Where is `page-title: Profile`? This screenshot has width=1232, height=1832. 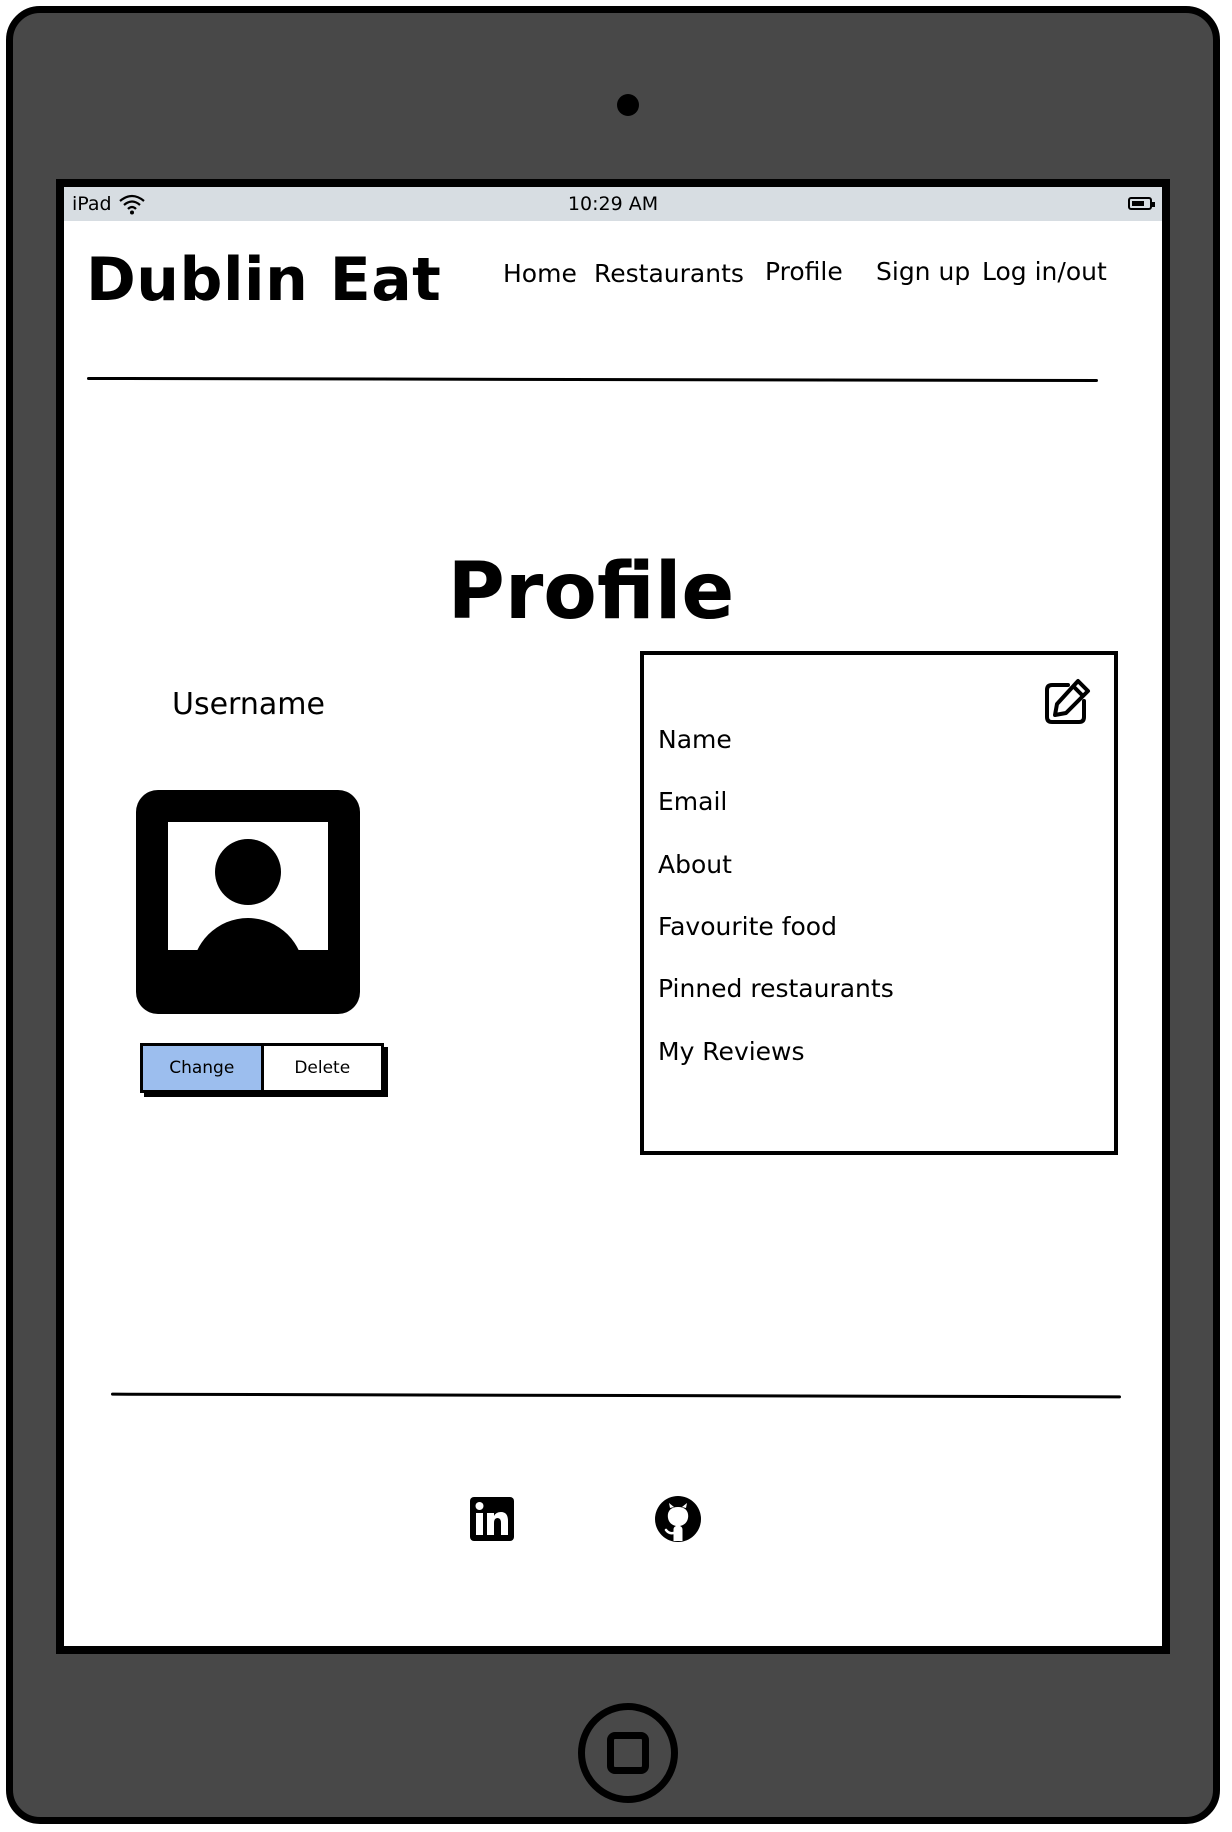 page-title: Profile is located at coordinates (591, 592).